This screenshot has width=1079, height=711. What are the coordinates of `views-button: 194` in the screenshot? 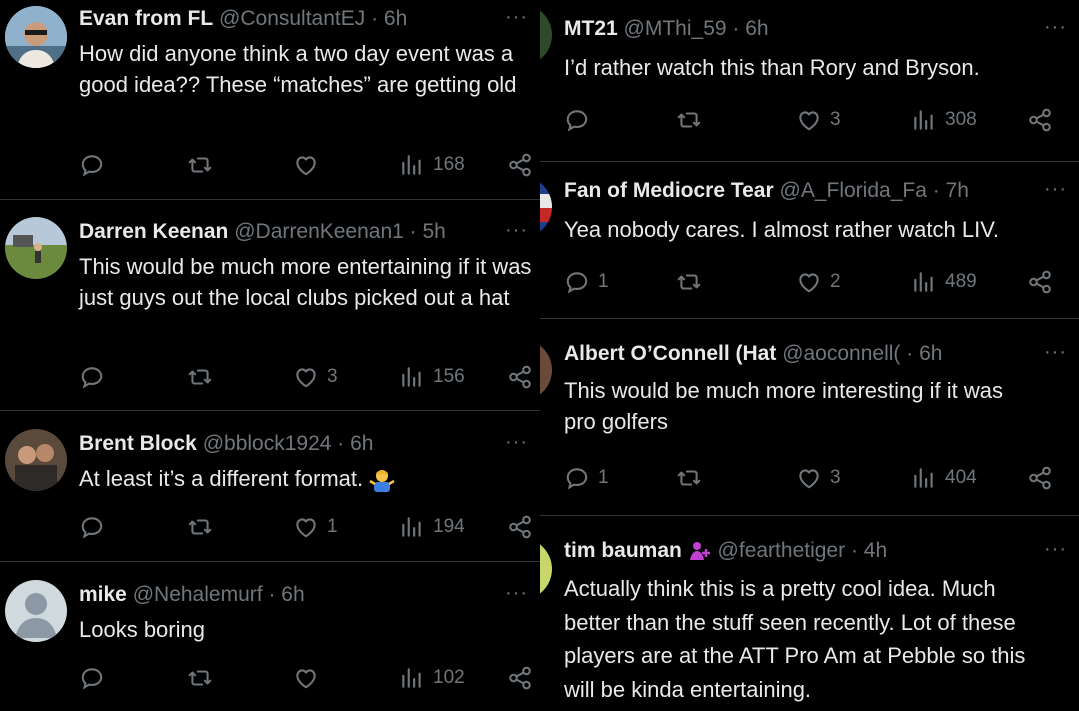 It's located at (432, 527).